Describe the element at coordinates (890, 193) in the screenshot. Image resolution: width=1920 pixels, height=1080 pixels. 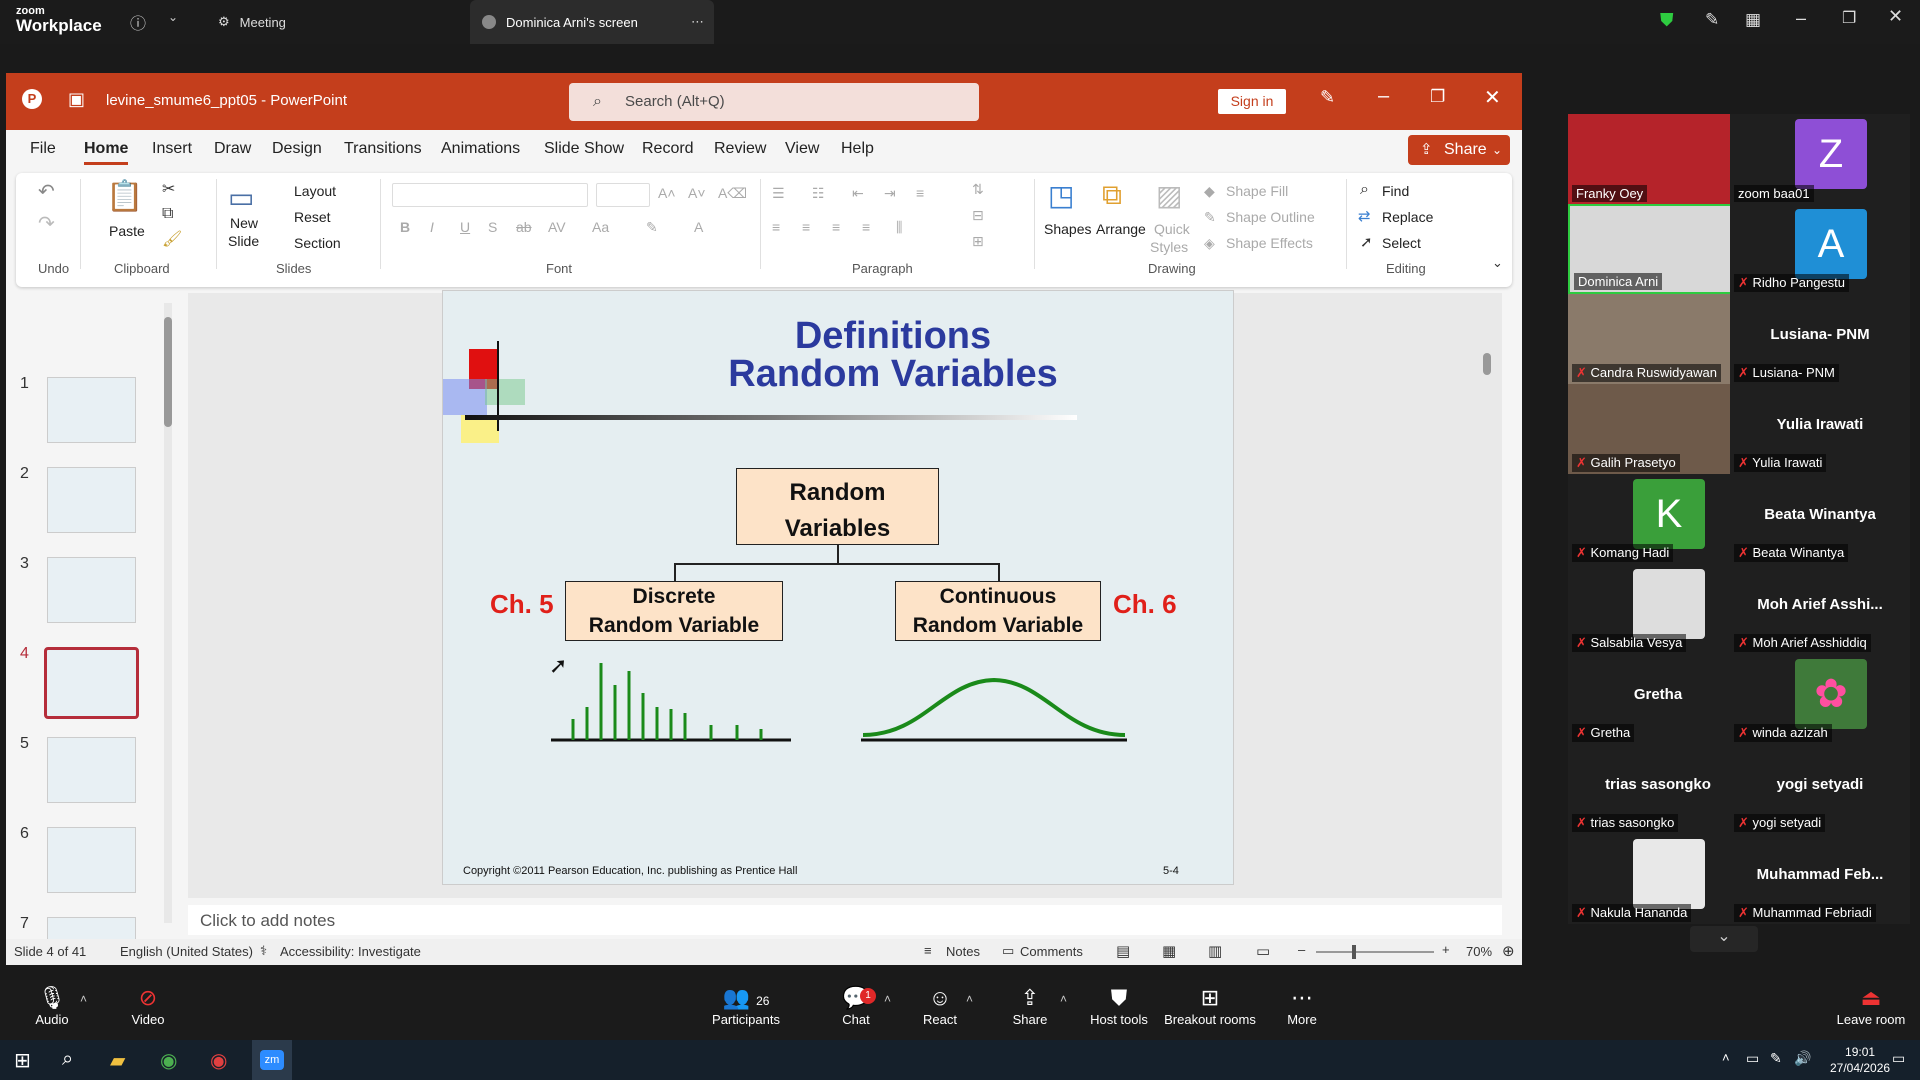
I see `increase-indent-icon: ⇥` at that location.